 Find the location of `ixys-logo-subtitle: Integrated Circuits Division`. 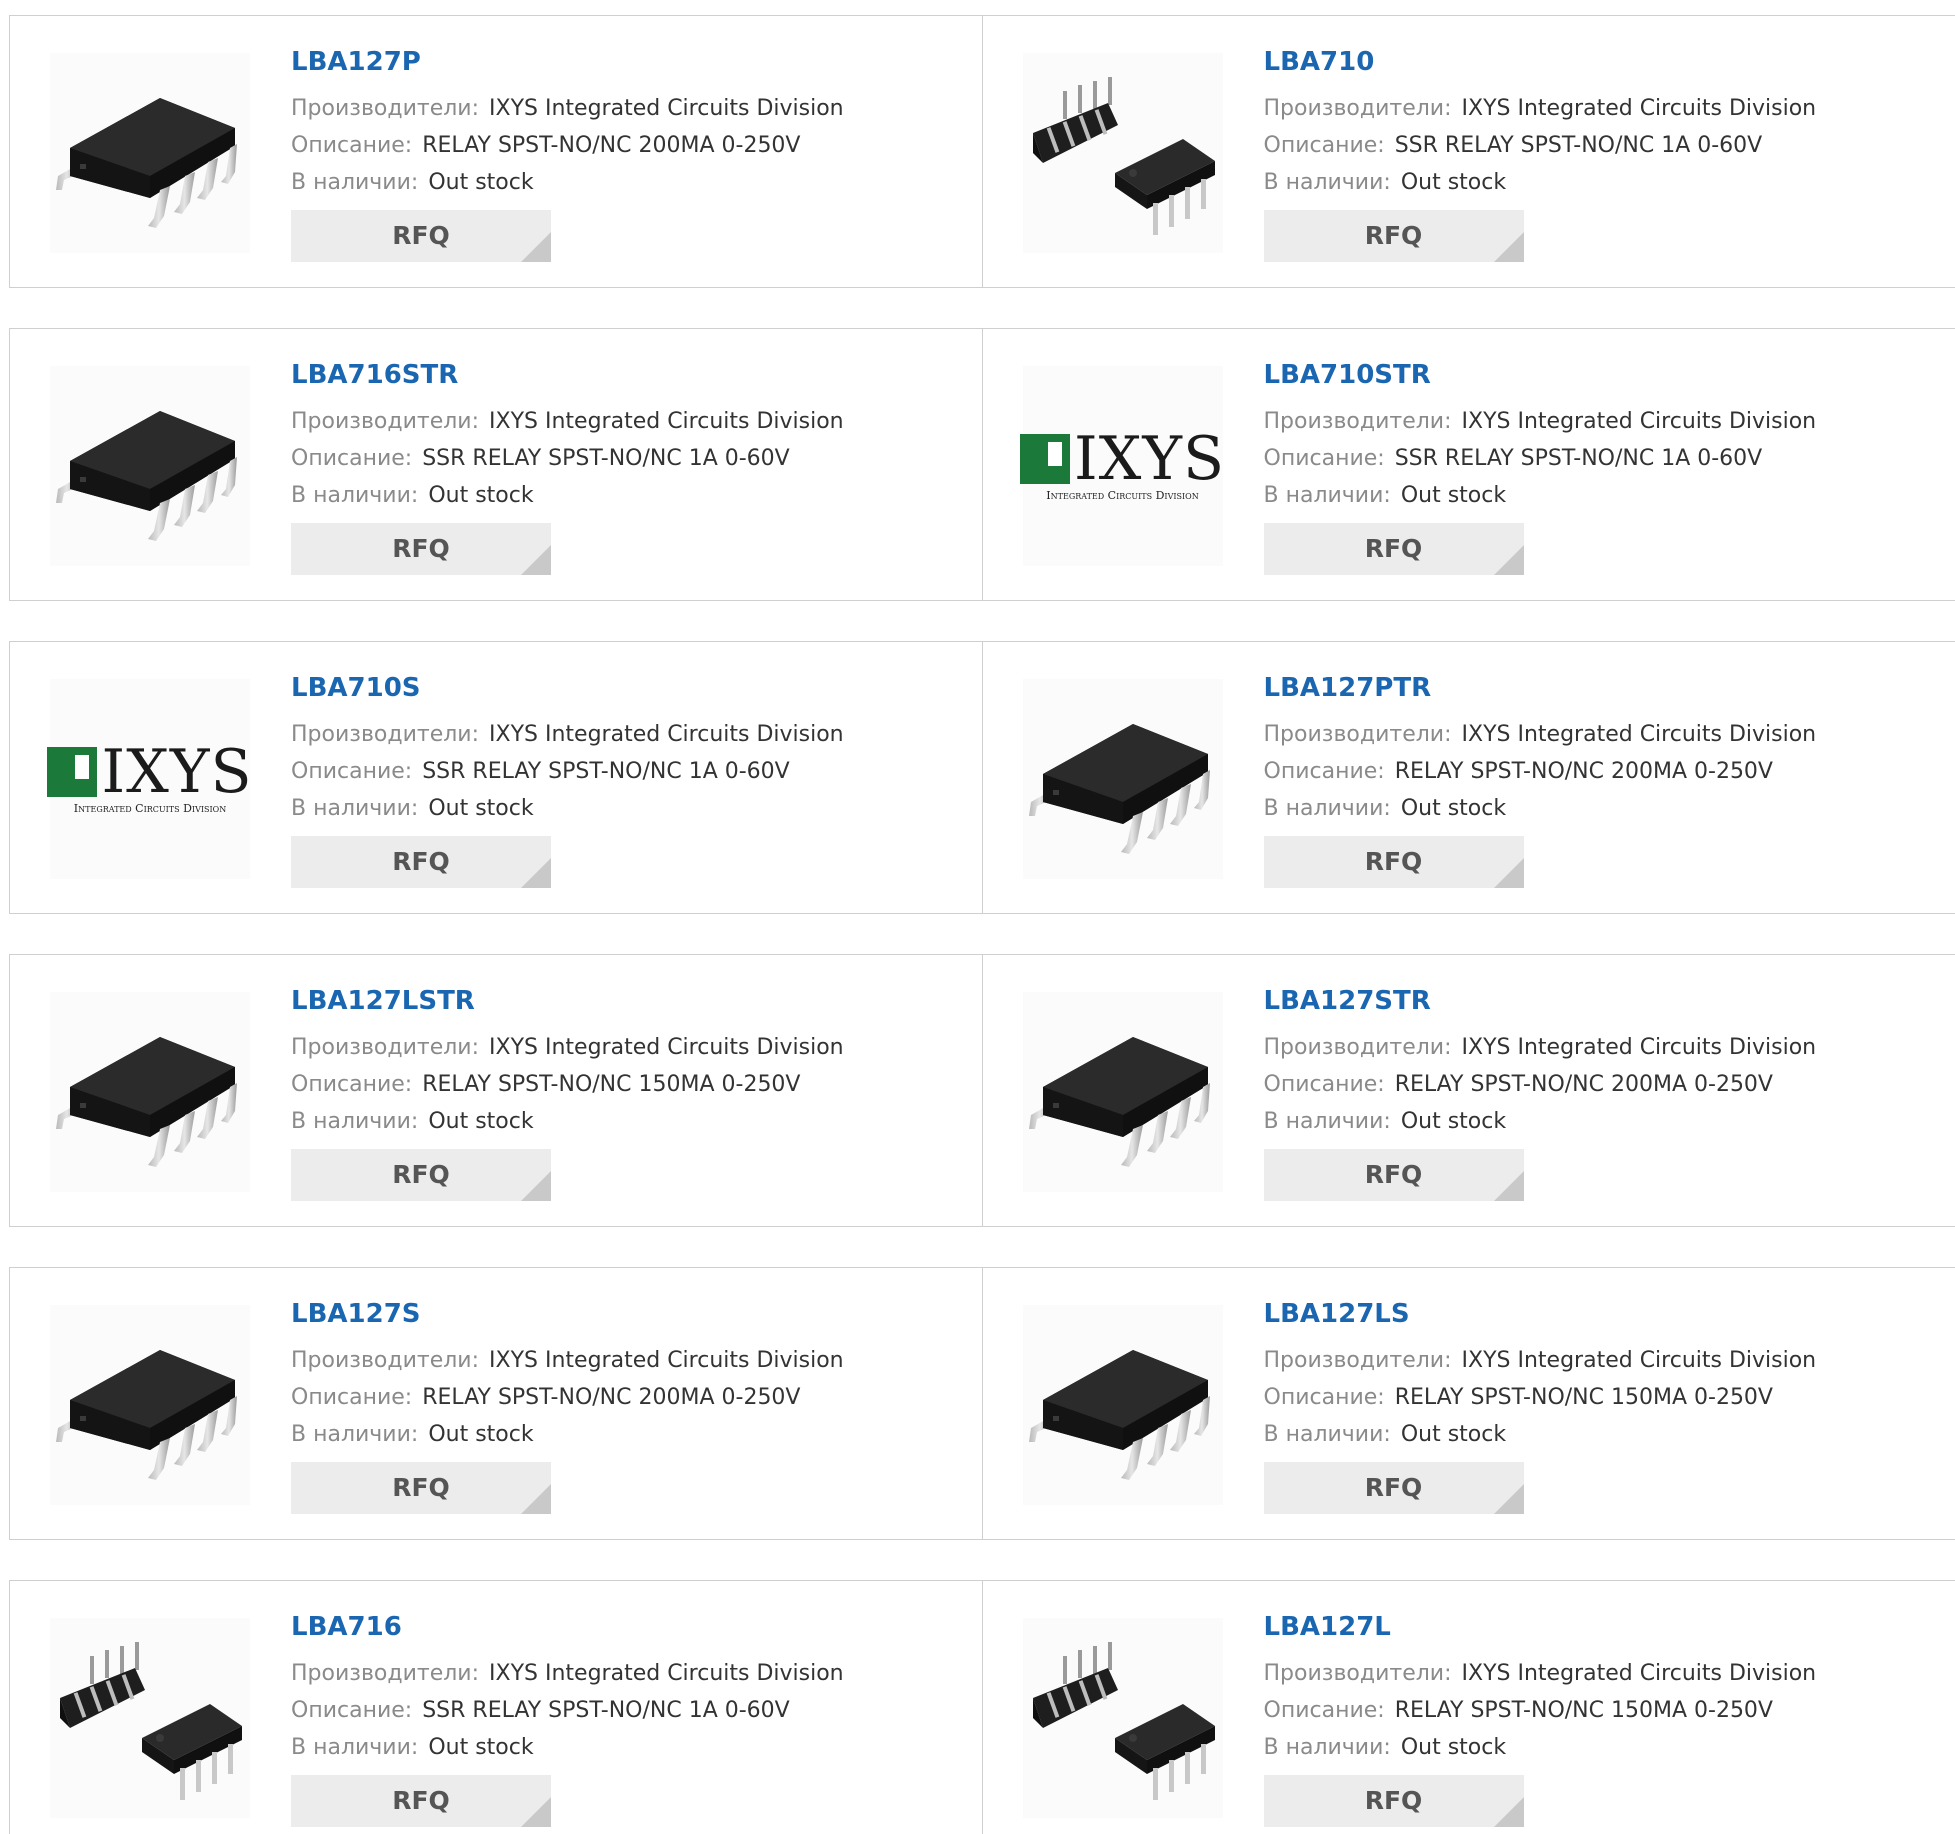

ixys-logo-subtitle: Integrated Circuits Division is located at coordinates (150, 808).